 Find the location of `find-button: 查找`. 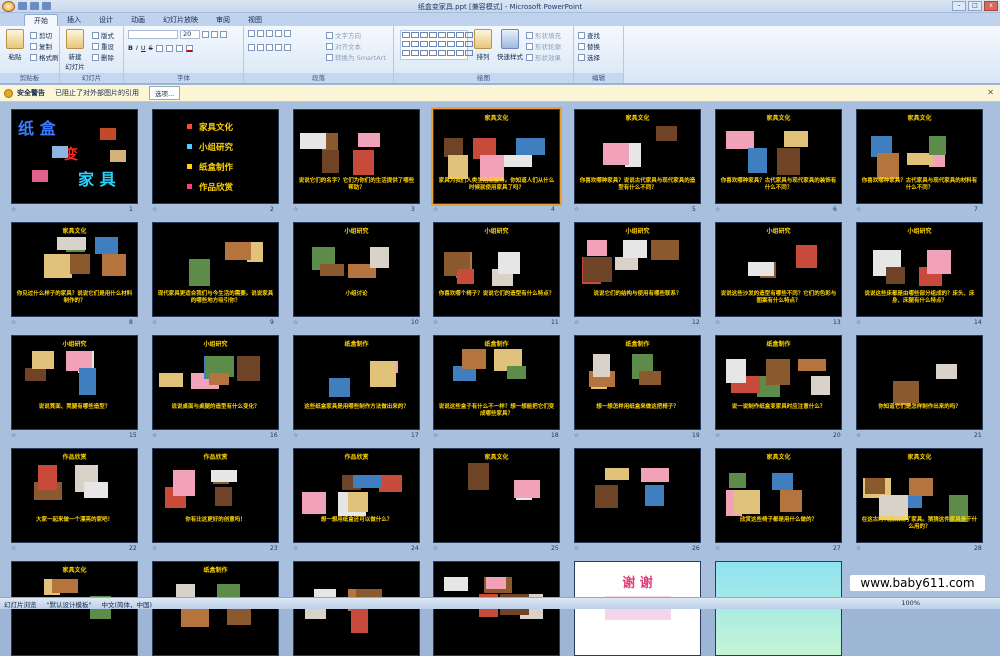

find-button: 查找 is located at coordinates (589, 35).